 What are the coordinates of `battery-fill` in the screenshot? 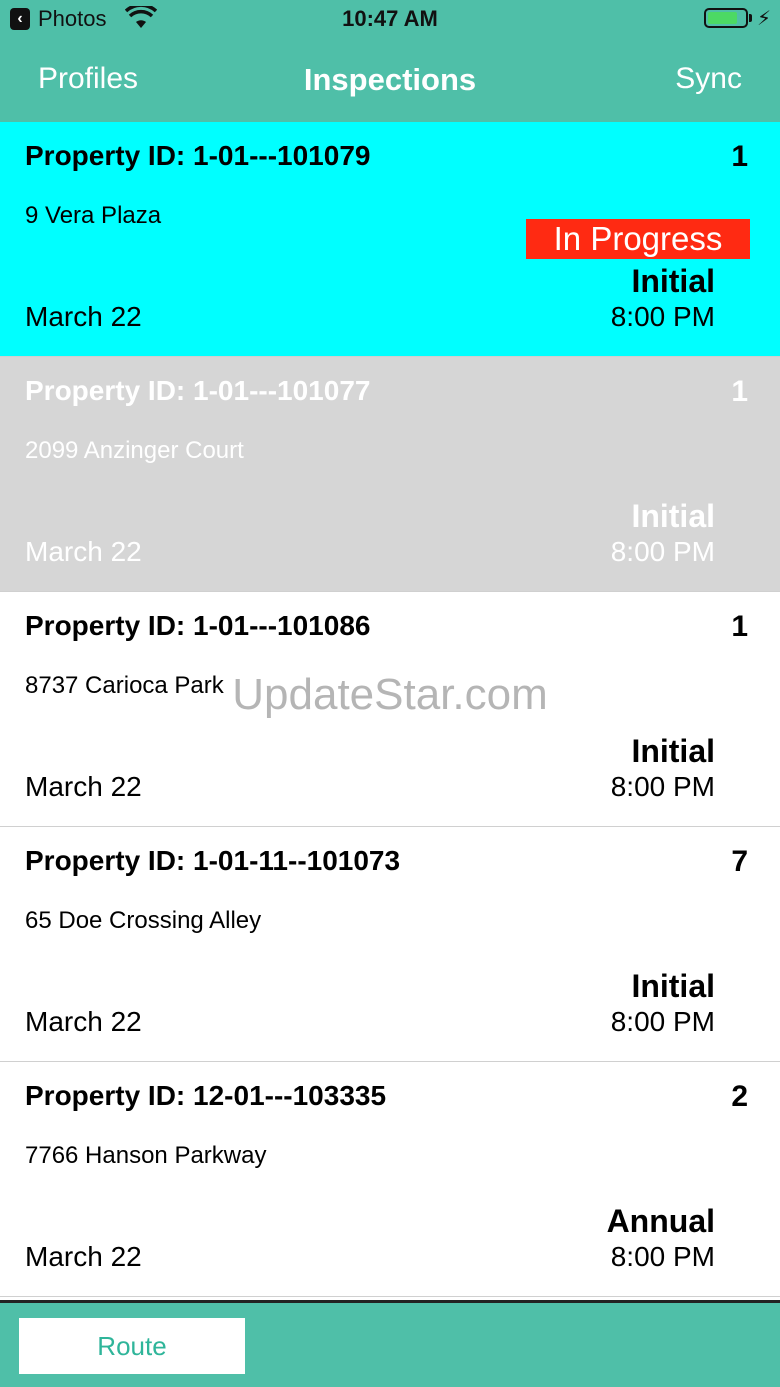 It's located at (722, 18).